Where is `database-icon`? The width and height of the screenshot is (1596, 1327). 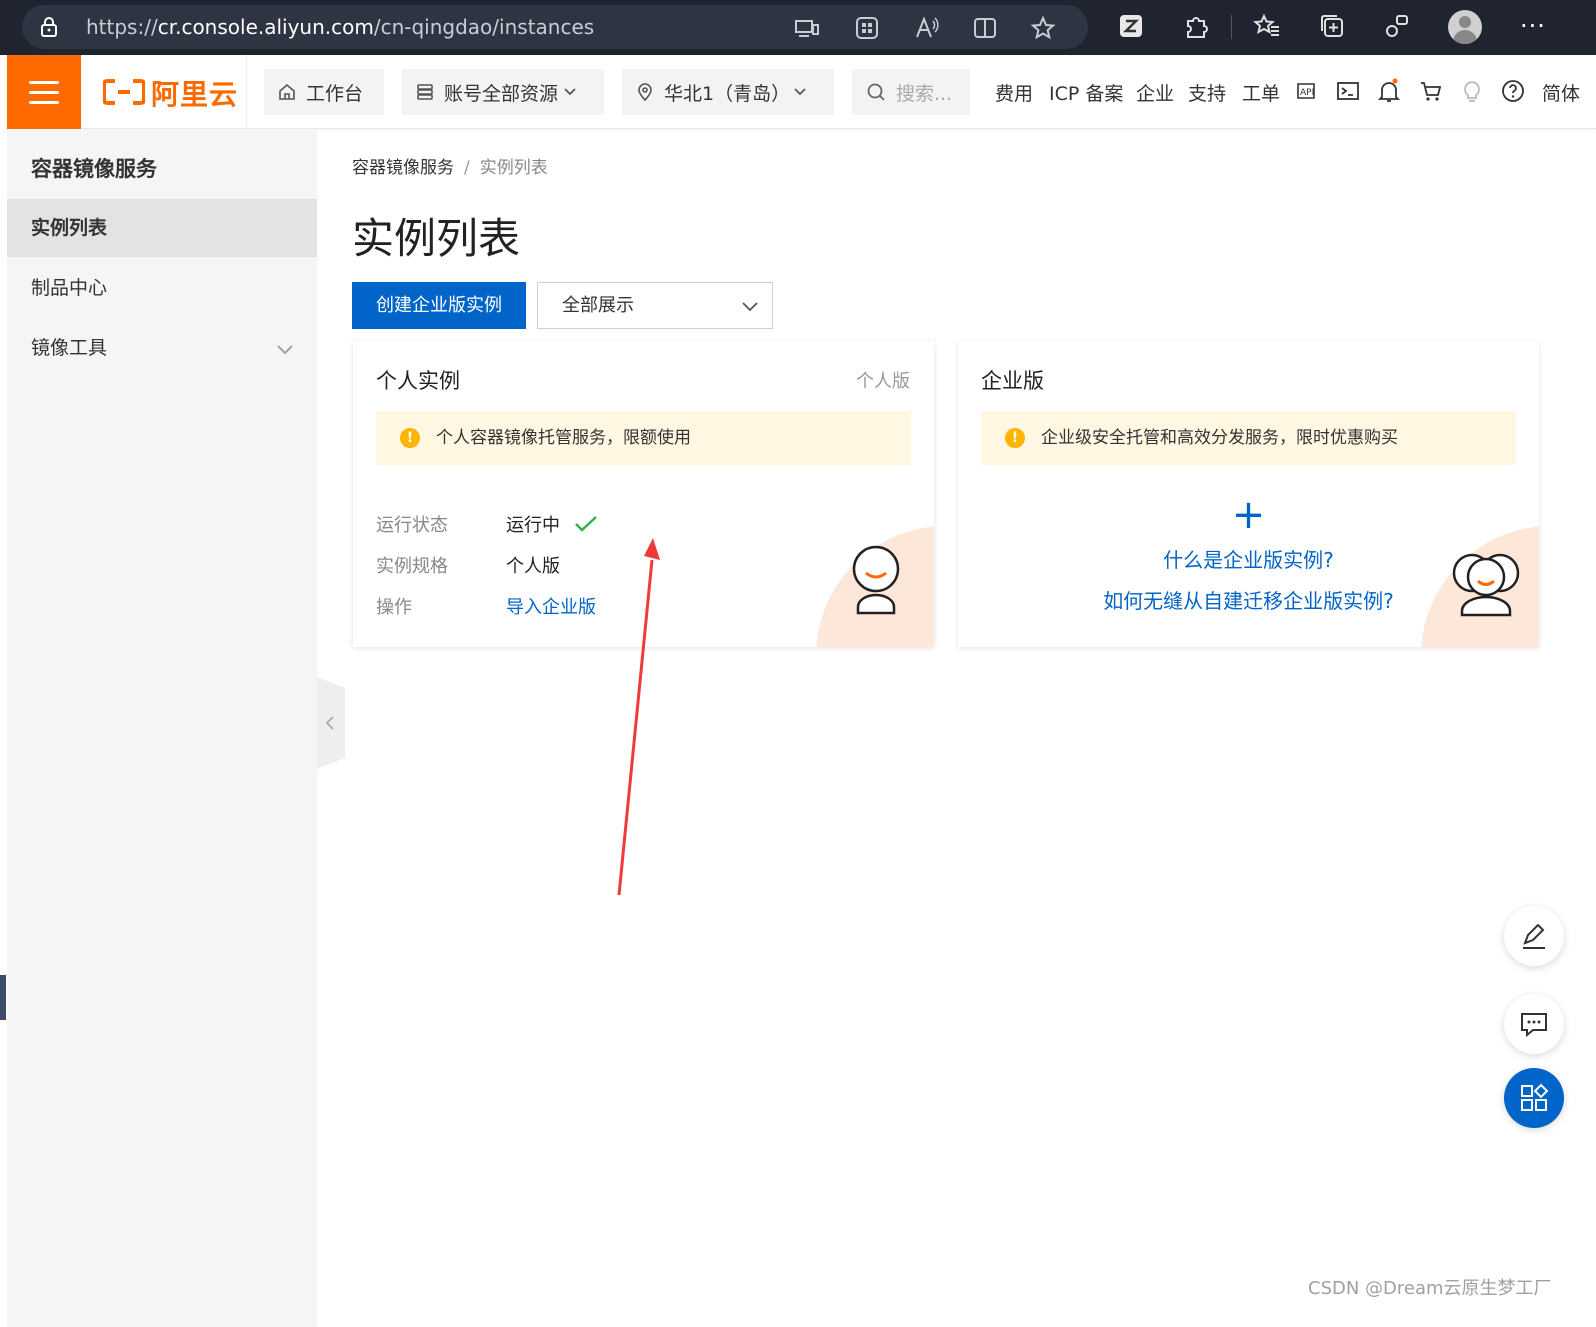 database-icon is located at coordinates (425, 92).